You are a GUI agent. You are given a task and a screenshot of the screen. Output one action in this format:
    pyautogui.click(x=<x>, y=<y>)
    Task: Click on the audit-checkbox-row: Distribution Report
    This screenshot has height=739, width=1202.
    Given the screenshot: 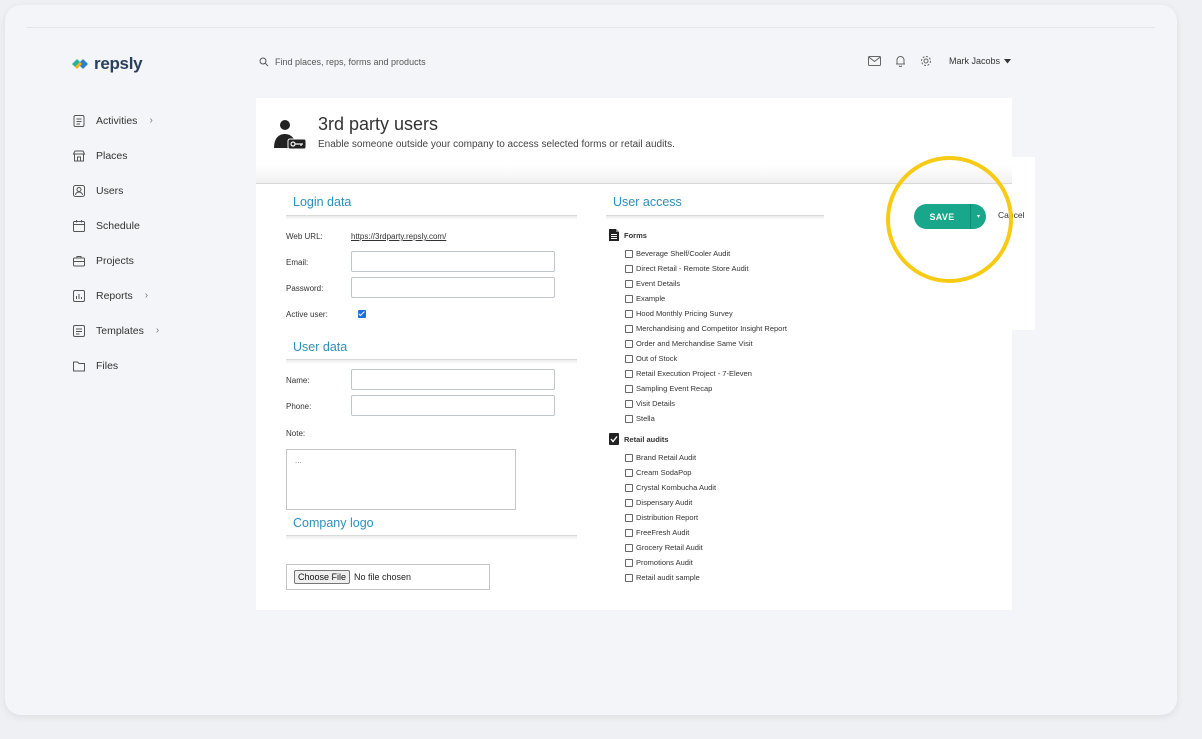 What is the action you would take?
    pyautogui.click(x=697, y=517)
    